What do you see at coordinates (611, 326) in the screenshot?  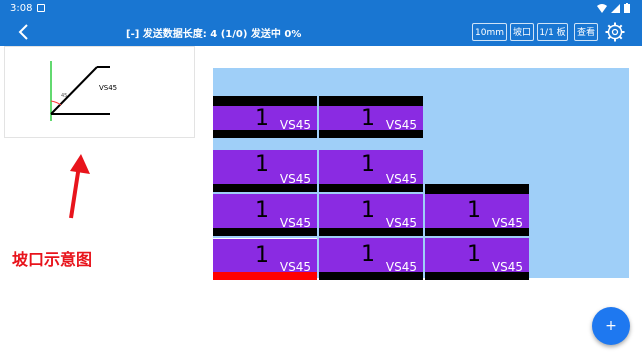 I see `add-fab-button: +` at bounding box center [611, 326].